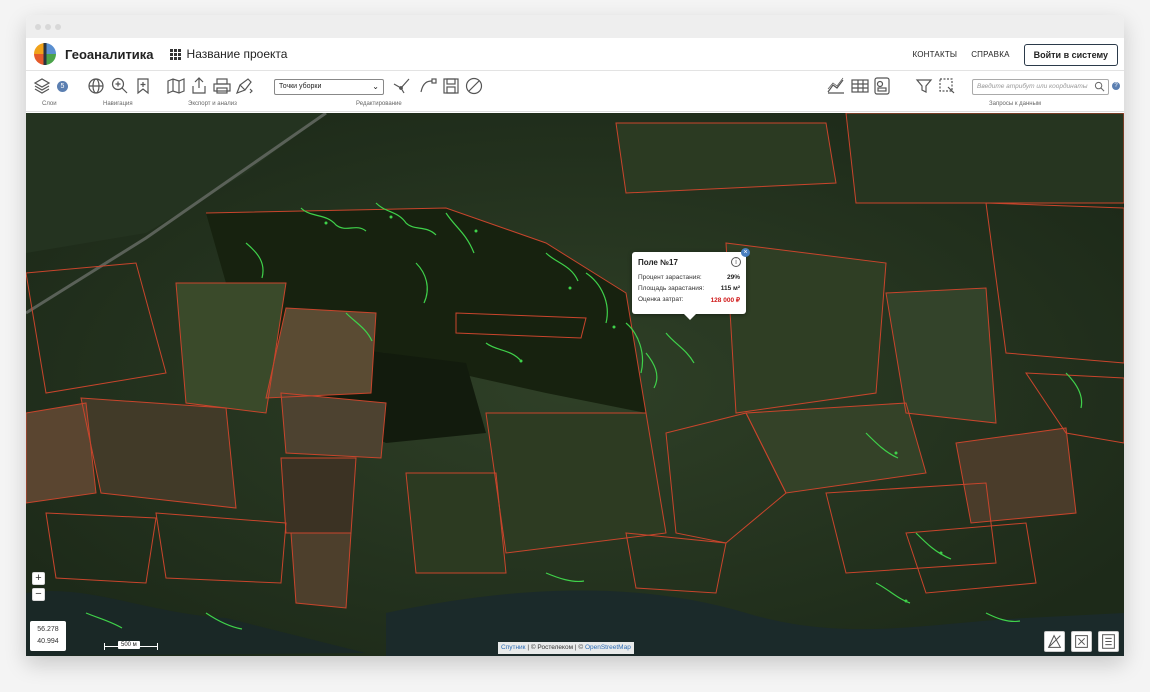 This screenshot has height=692, width=1150. I want to click on popup-row-value: 29%, so click(733, 277).